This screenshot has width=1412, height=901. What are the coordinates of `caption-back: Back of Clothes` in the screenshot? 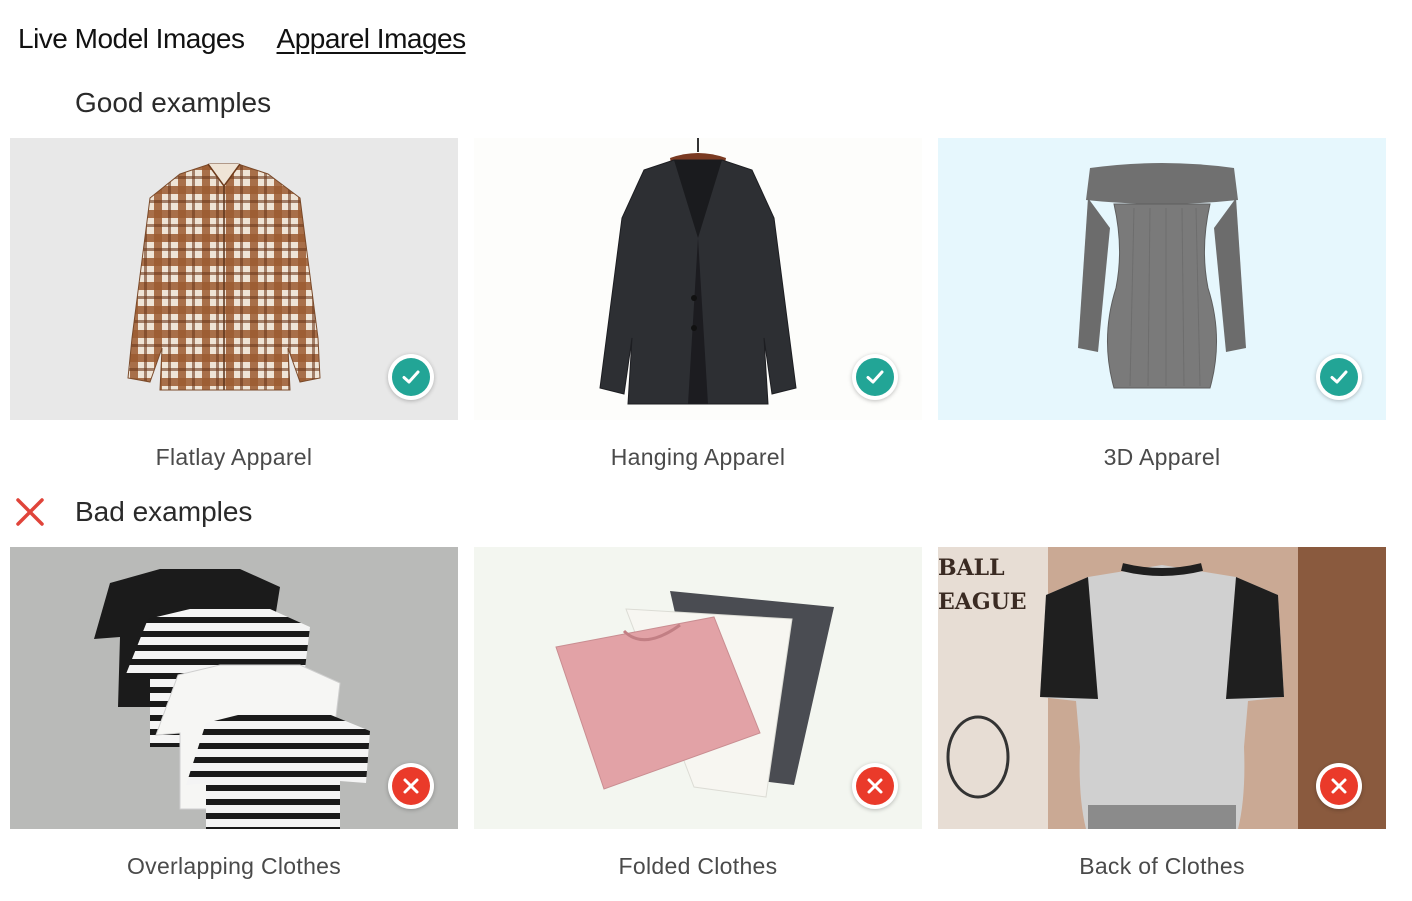 It's located at (1162, 866).